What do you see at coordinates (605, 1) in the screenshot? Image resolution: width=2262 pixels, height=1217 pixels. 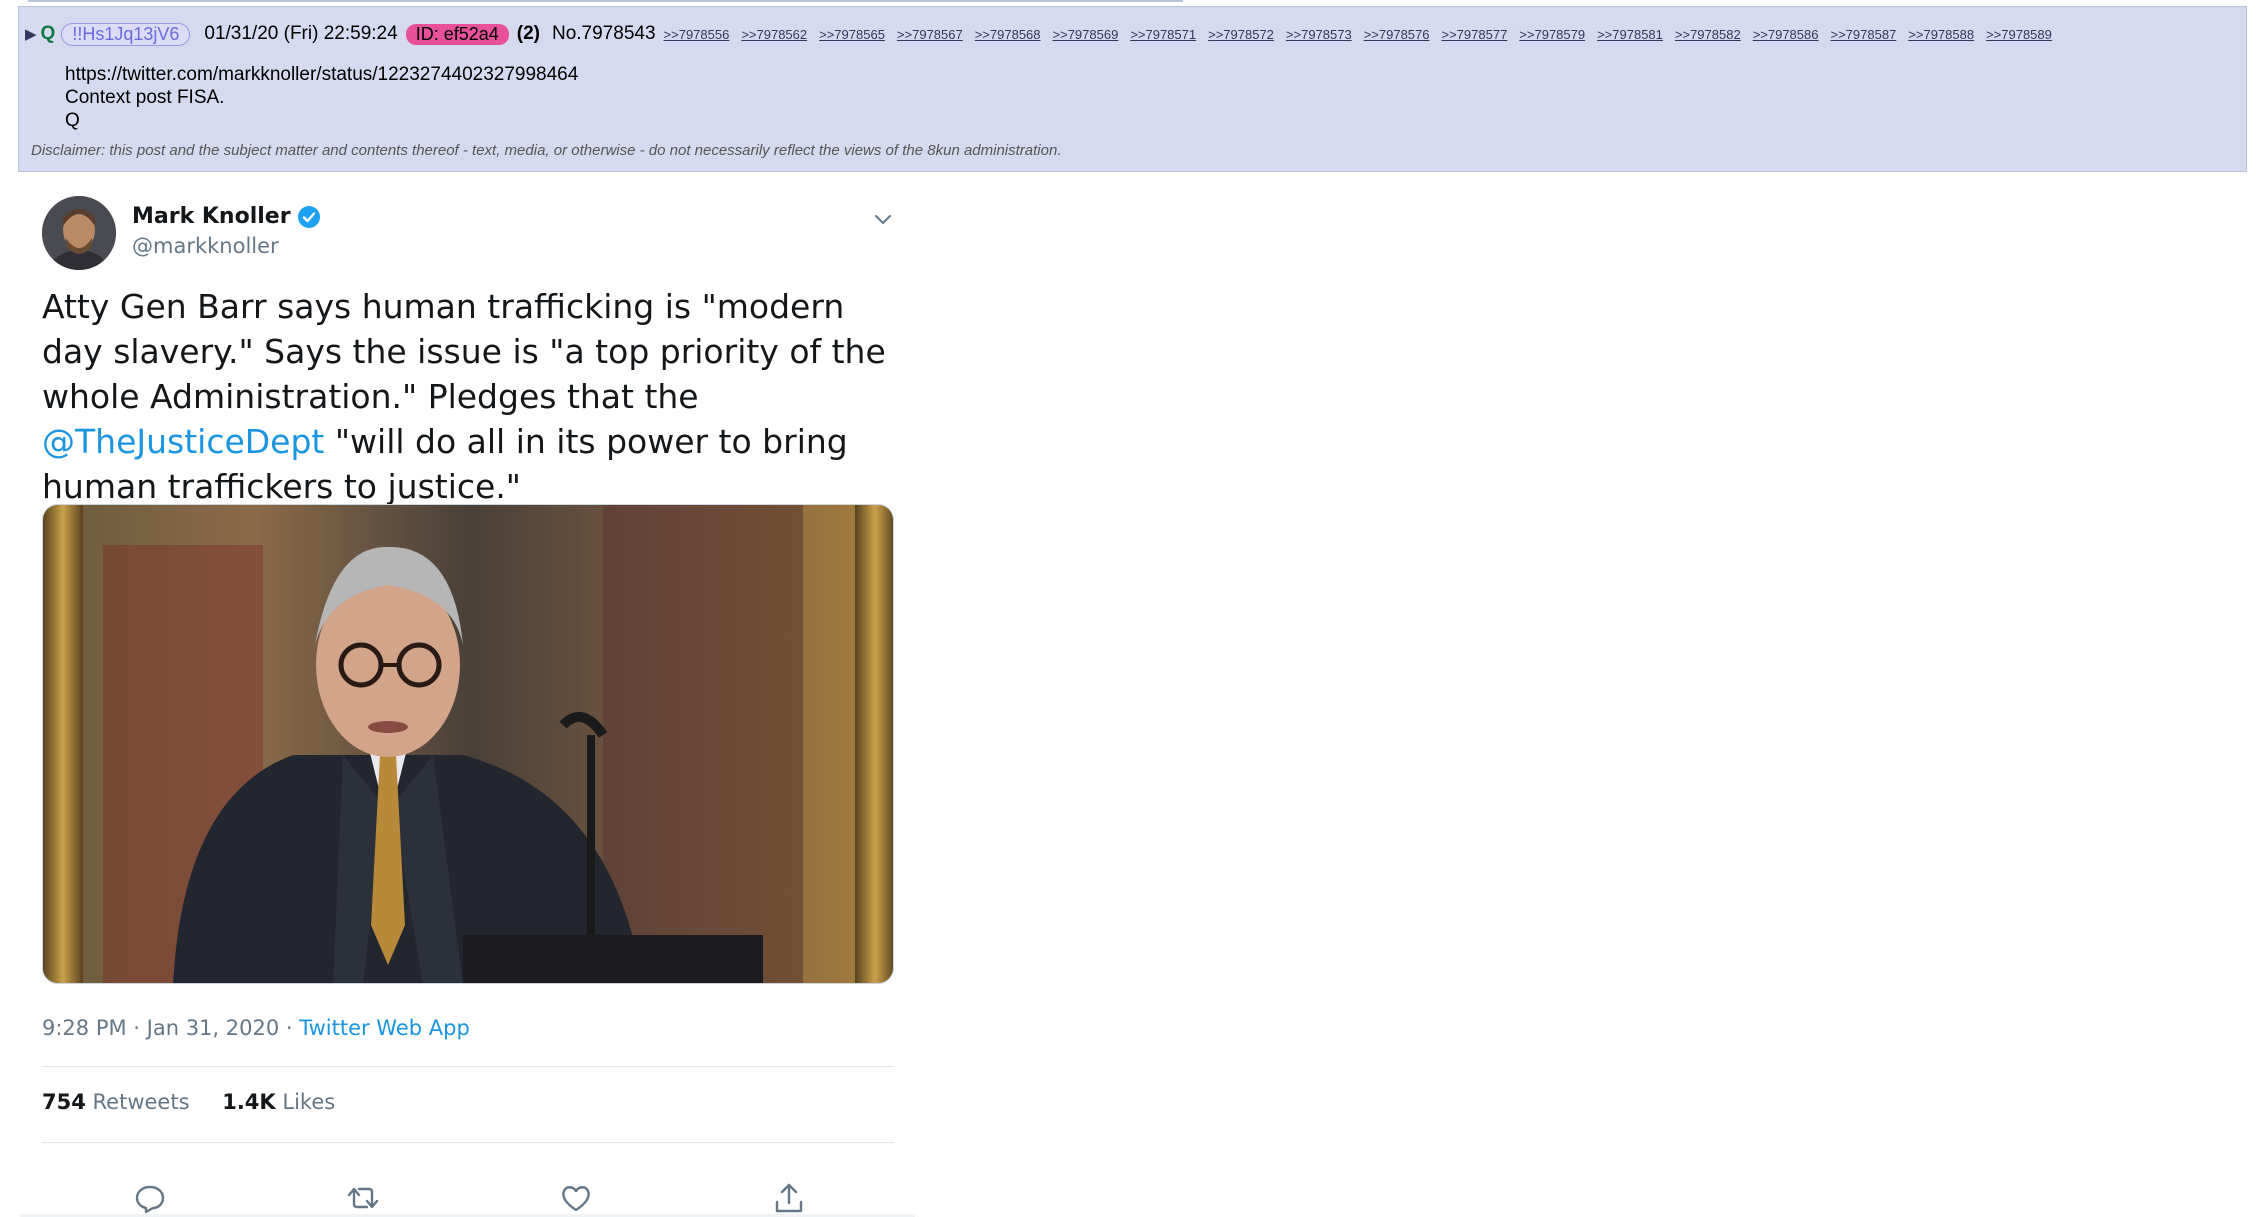 I see `top-rule` at bounding box center [605, 1].